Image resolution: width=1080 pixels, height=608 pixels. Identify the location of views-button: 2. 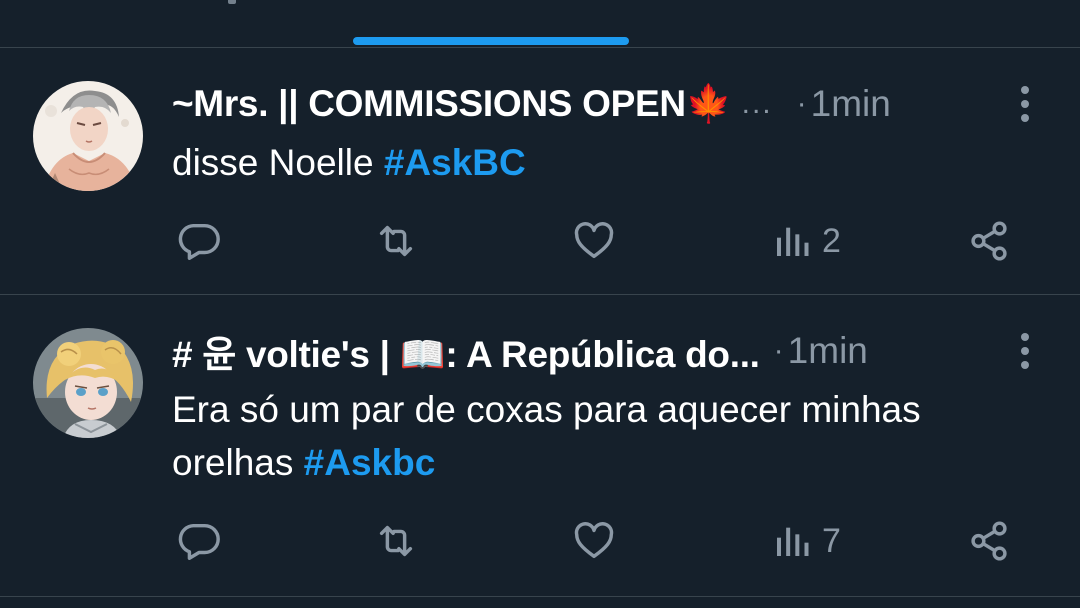
(806, 241).